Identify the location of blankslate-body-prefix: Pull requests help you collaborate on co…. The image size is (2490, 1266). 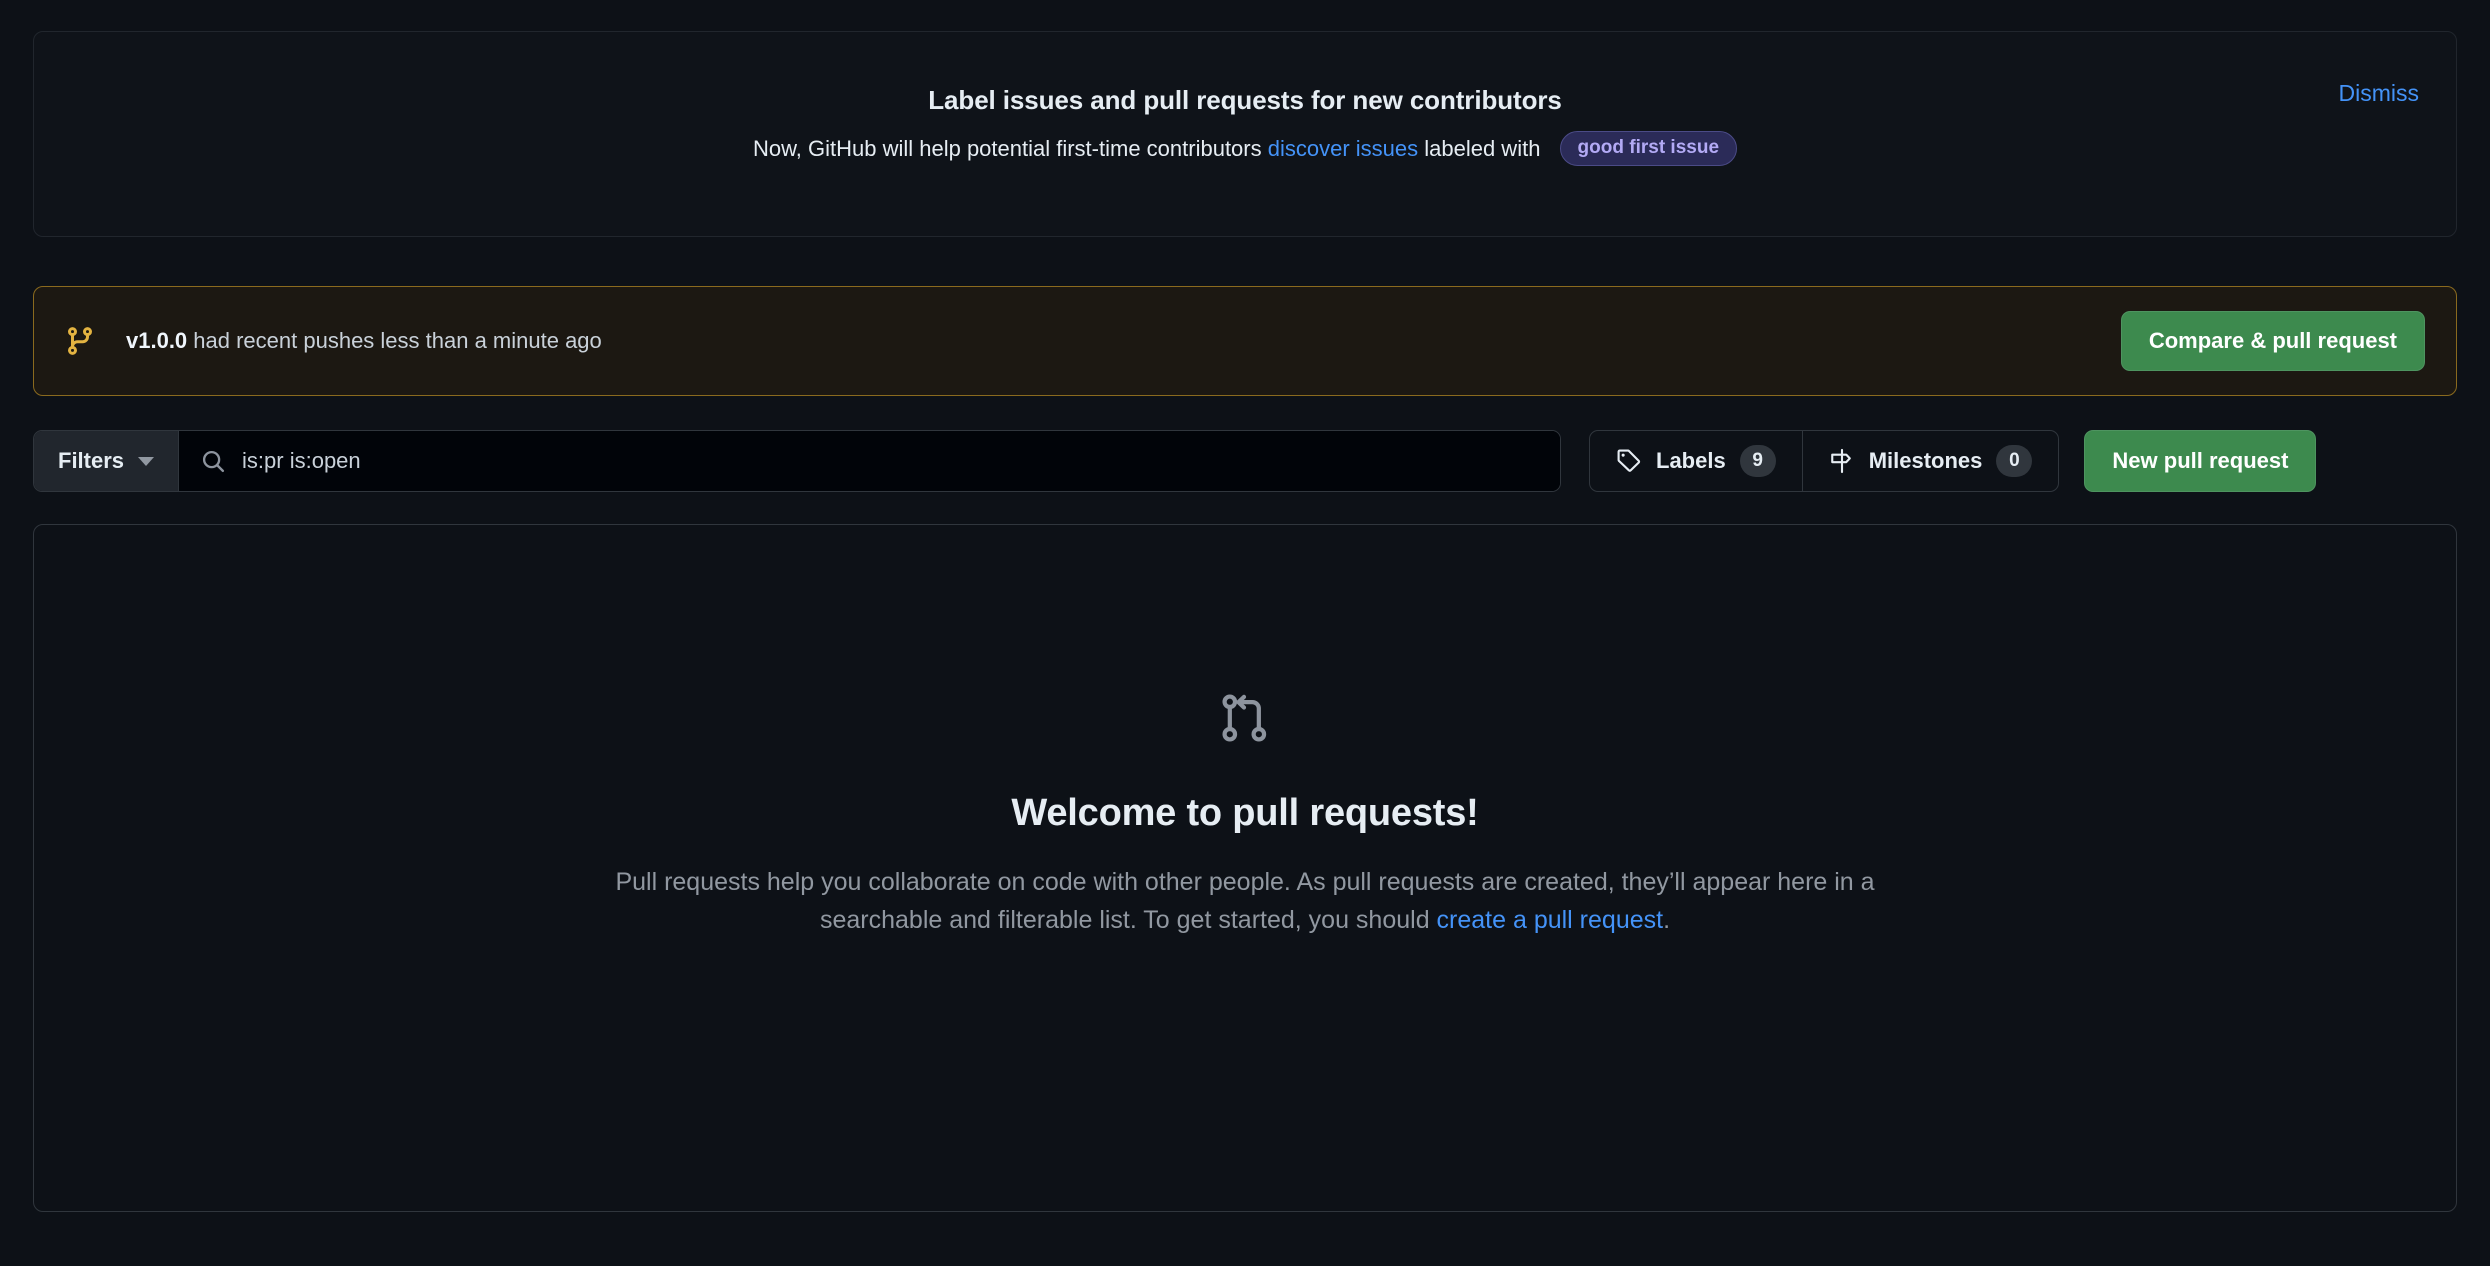
(1245, 901).